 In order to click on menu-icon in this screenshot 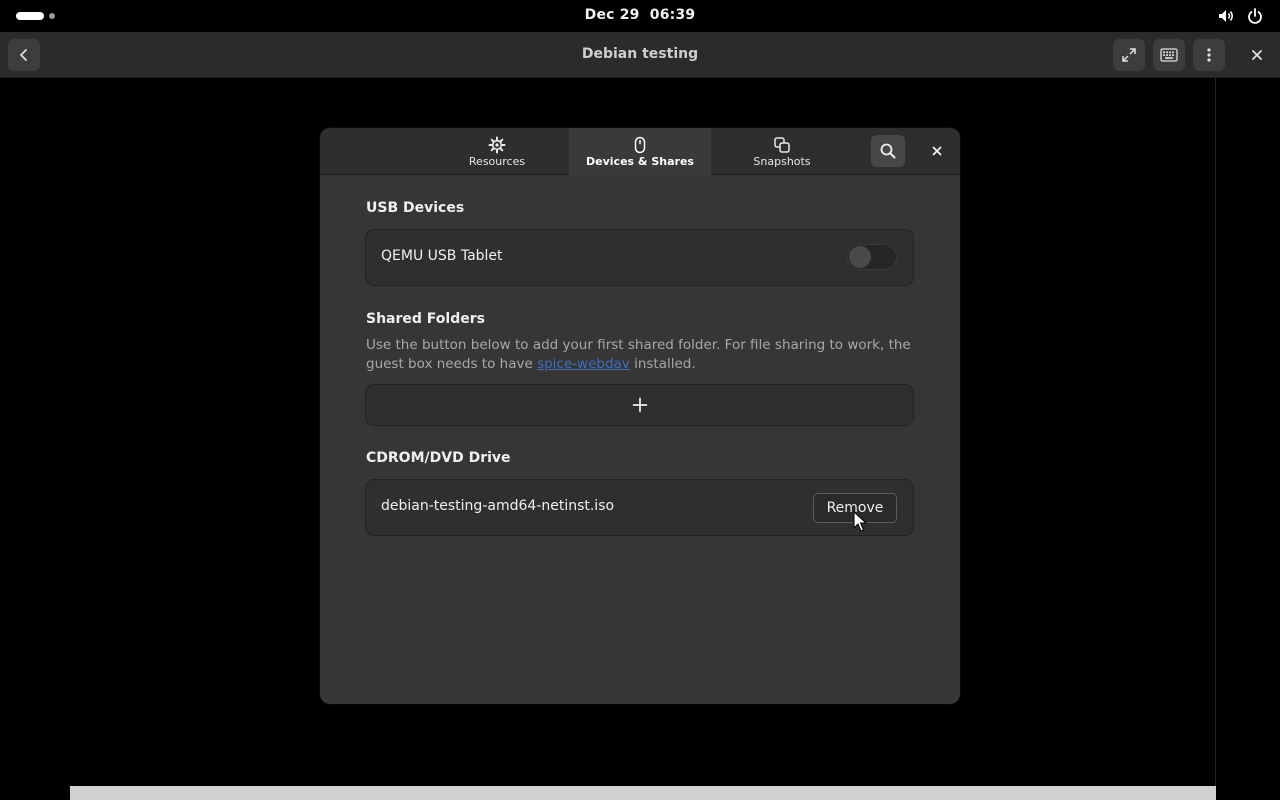, I will do `click(1209, 55)`.